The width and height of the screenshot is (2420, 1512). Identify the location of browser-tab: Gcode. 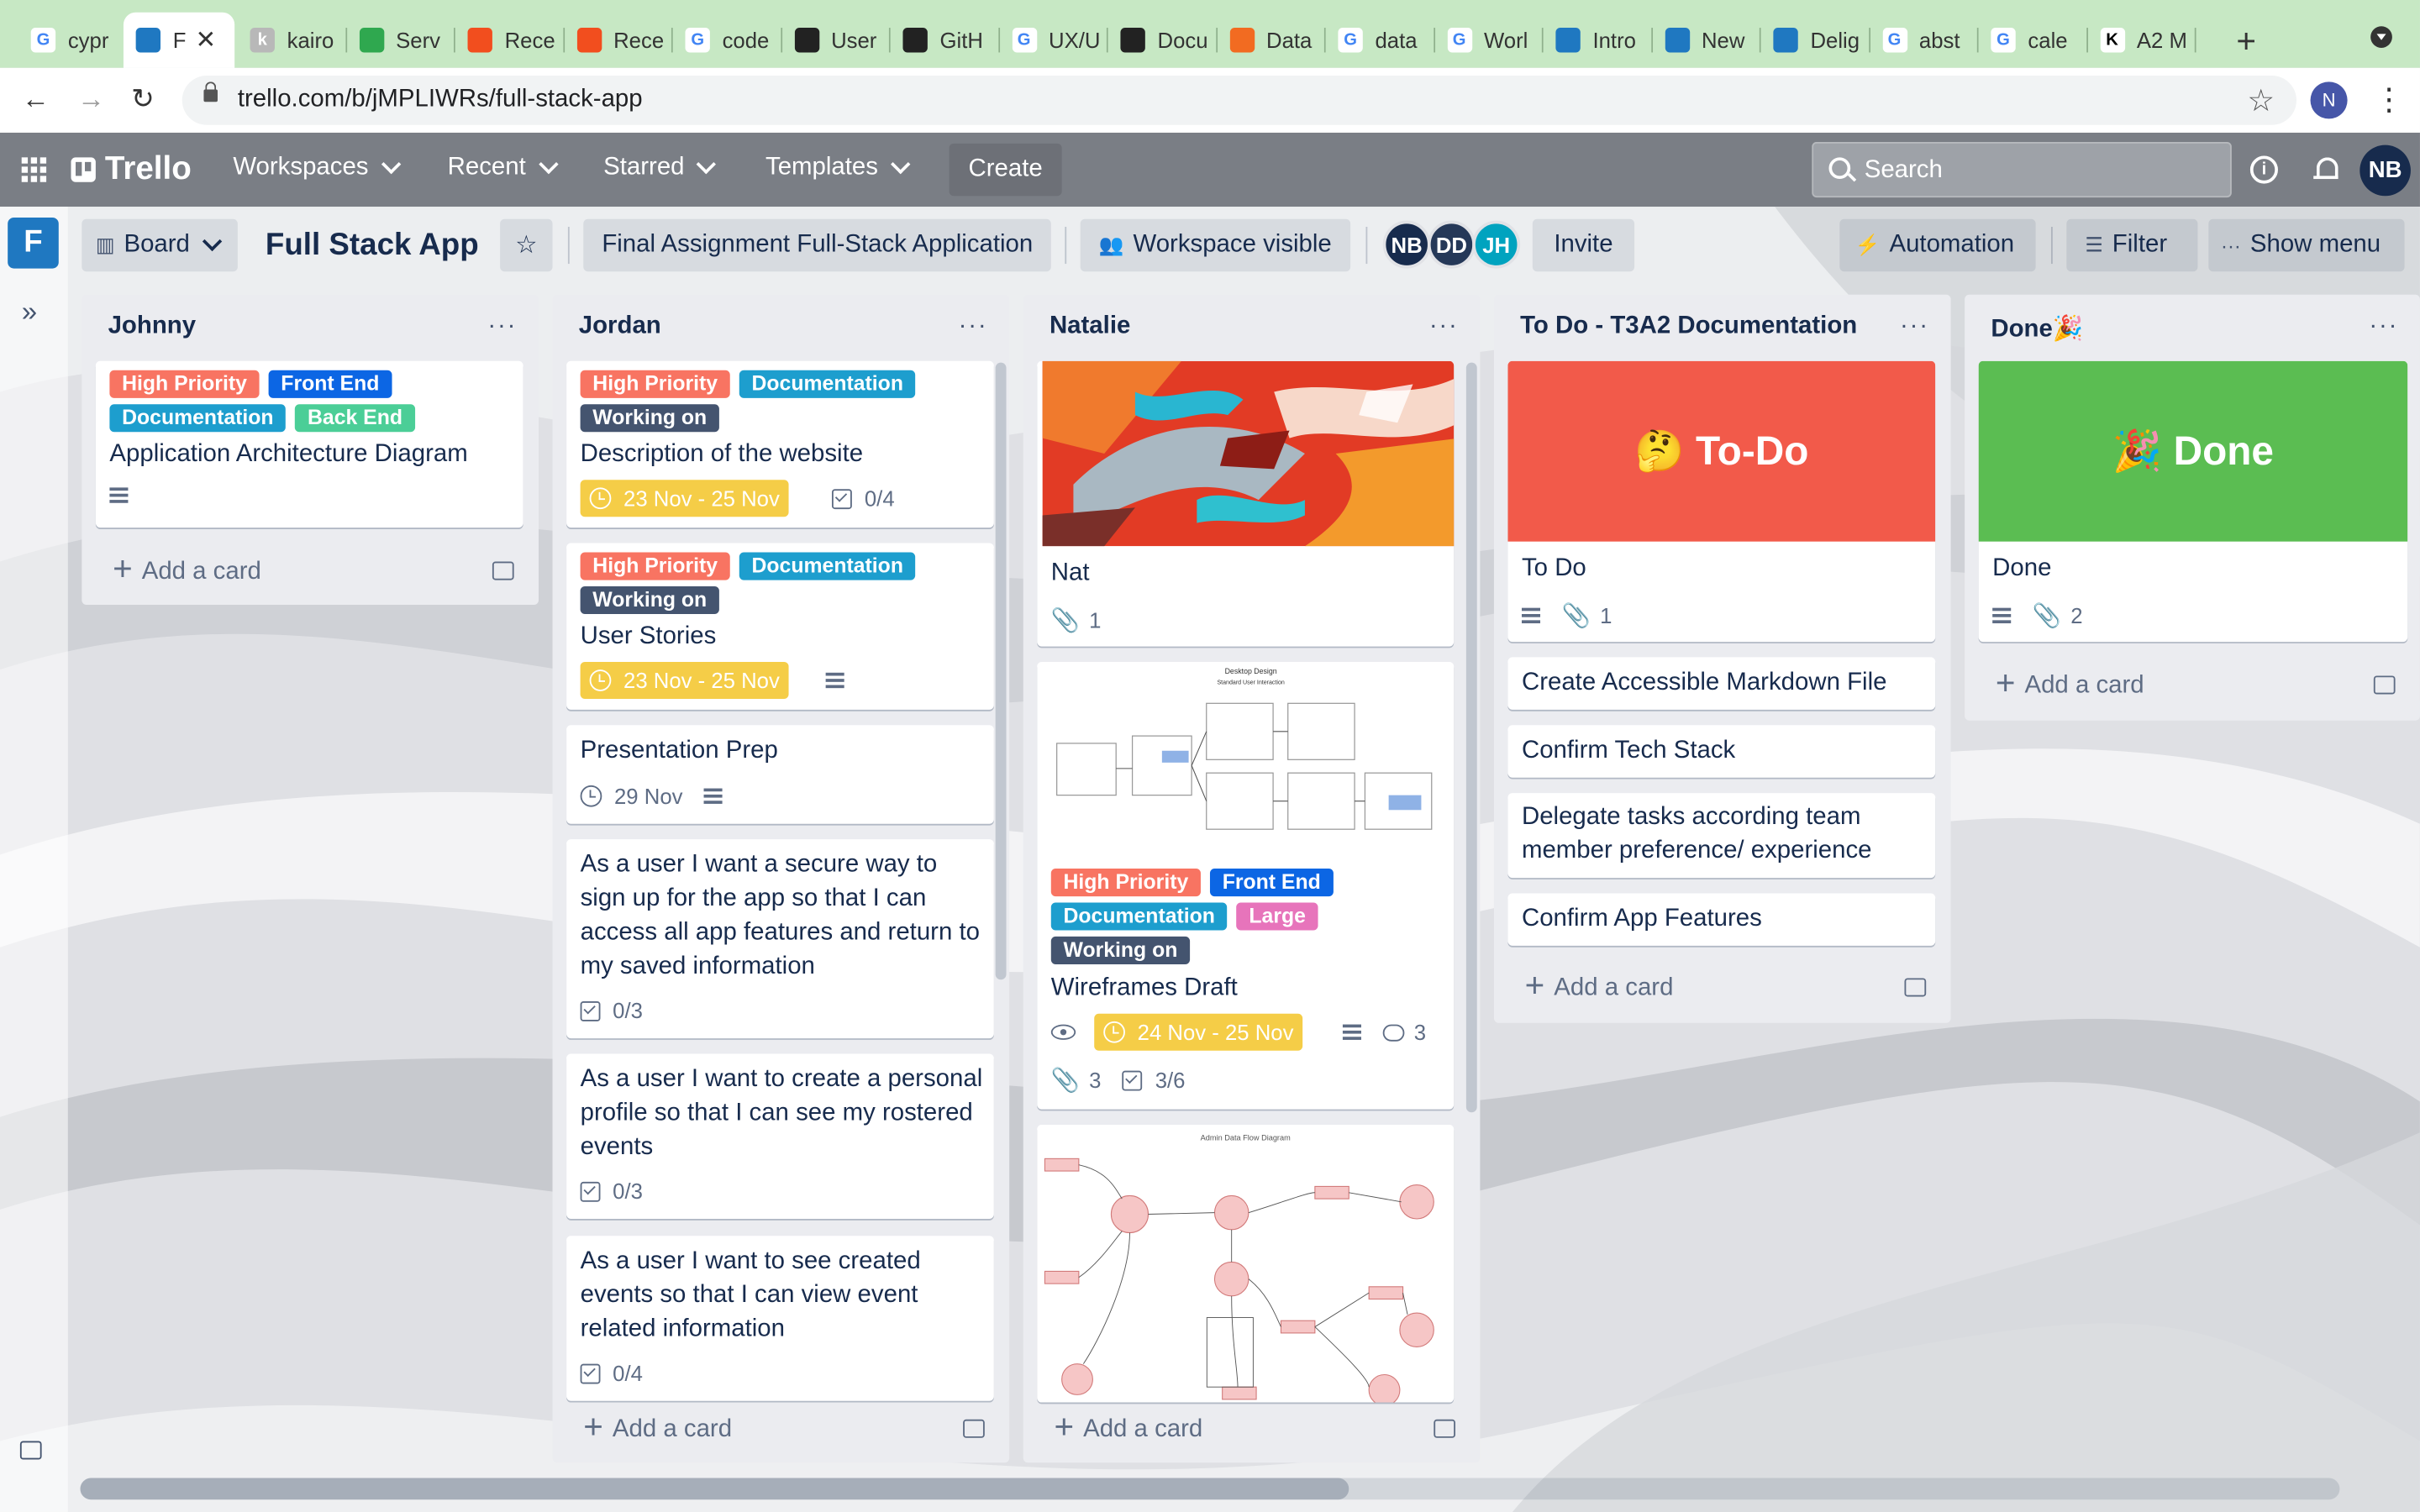
(727, 40).